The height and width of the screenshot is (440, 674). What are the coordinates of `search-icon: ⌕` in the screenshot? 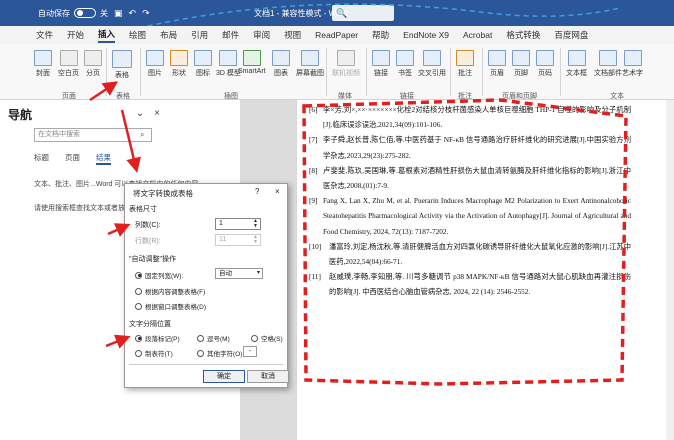 It's located at (142, 135).